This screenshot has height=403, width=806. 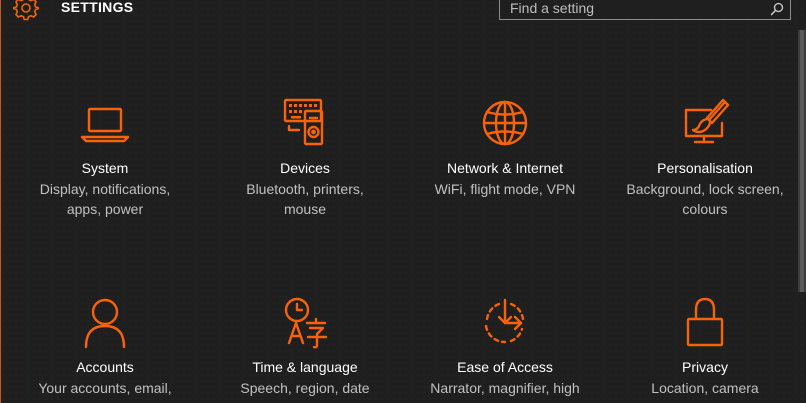 What do you see at coordinates (105, 125) in the screenshot?
I see `laptop-icon` at bounding box center [105, 125].